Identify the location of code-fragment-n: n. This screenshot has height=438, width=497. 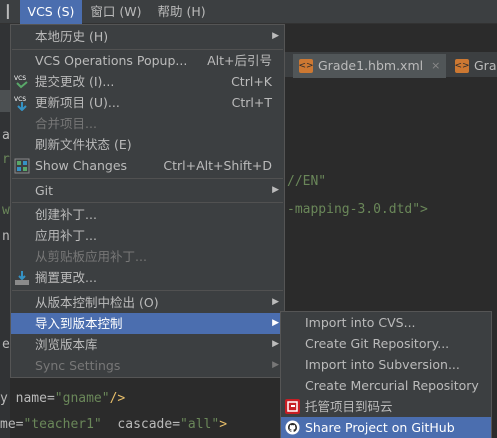
(6, 236).